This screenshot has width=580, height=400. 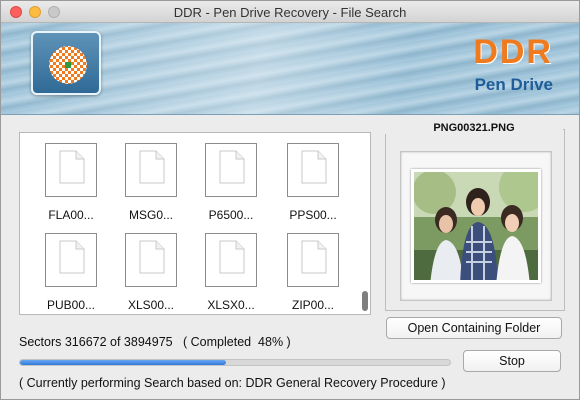 I want to click on progress-fill, so click(x=123, y=362).